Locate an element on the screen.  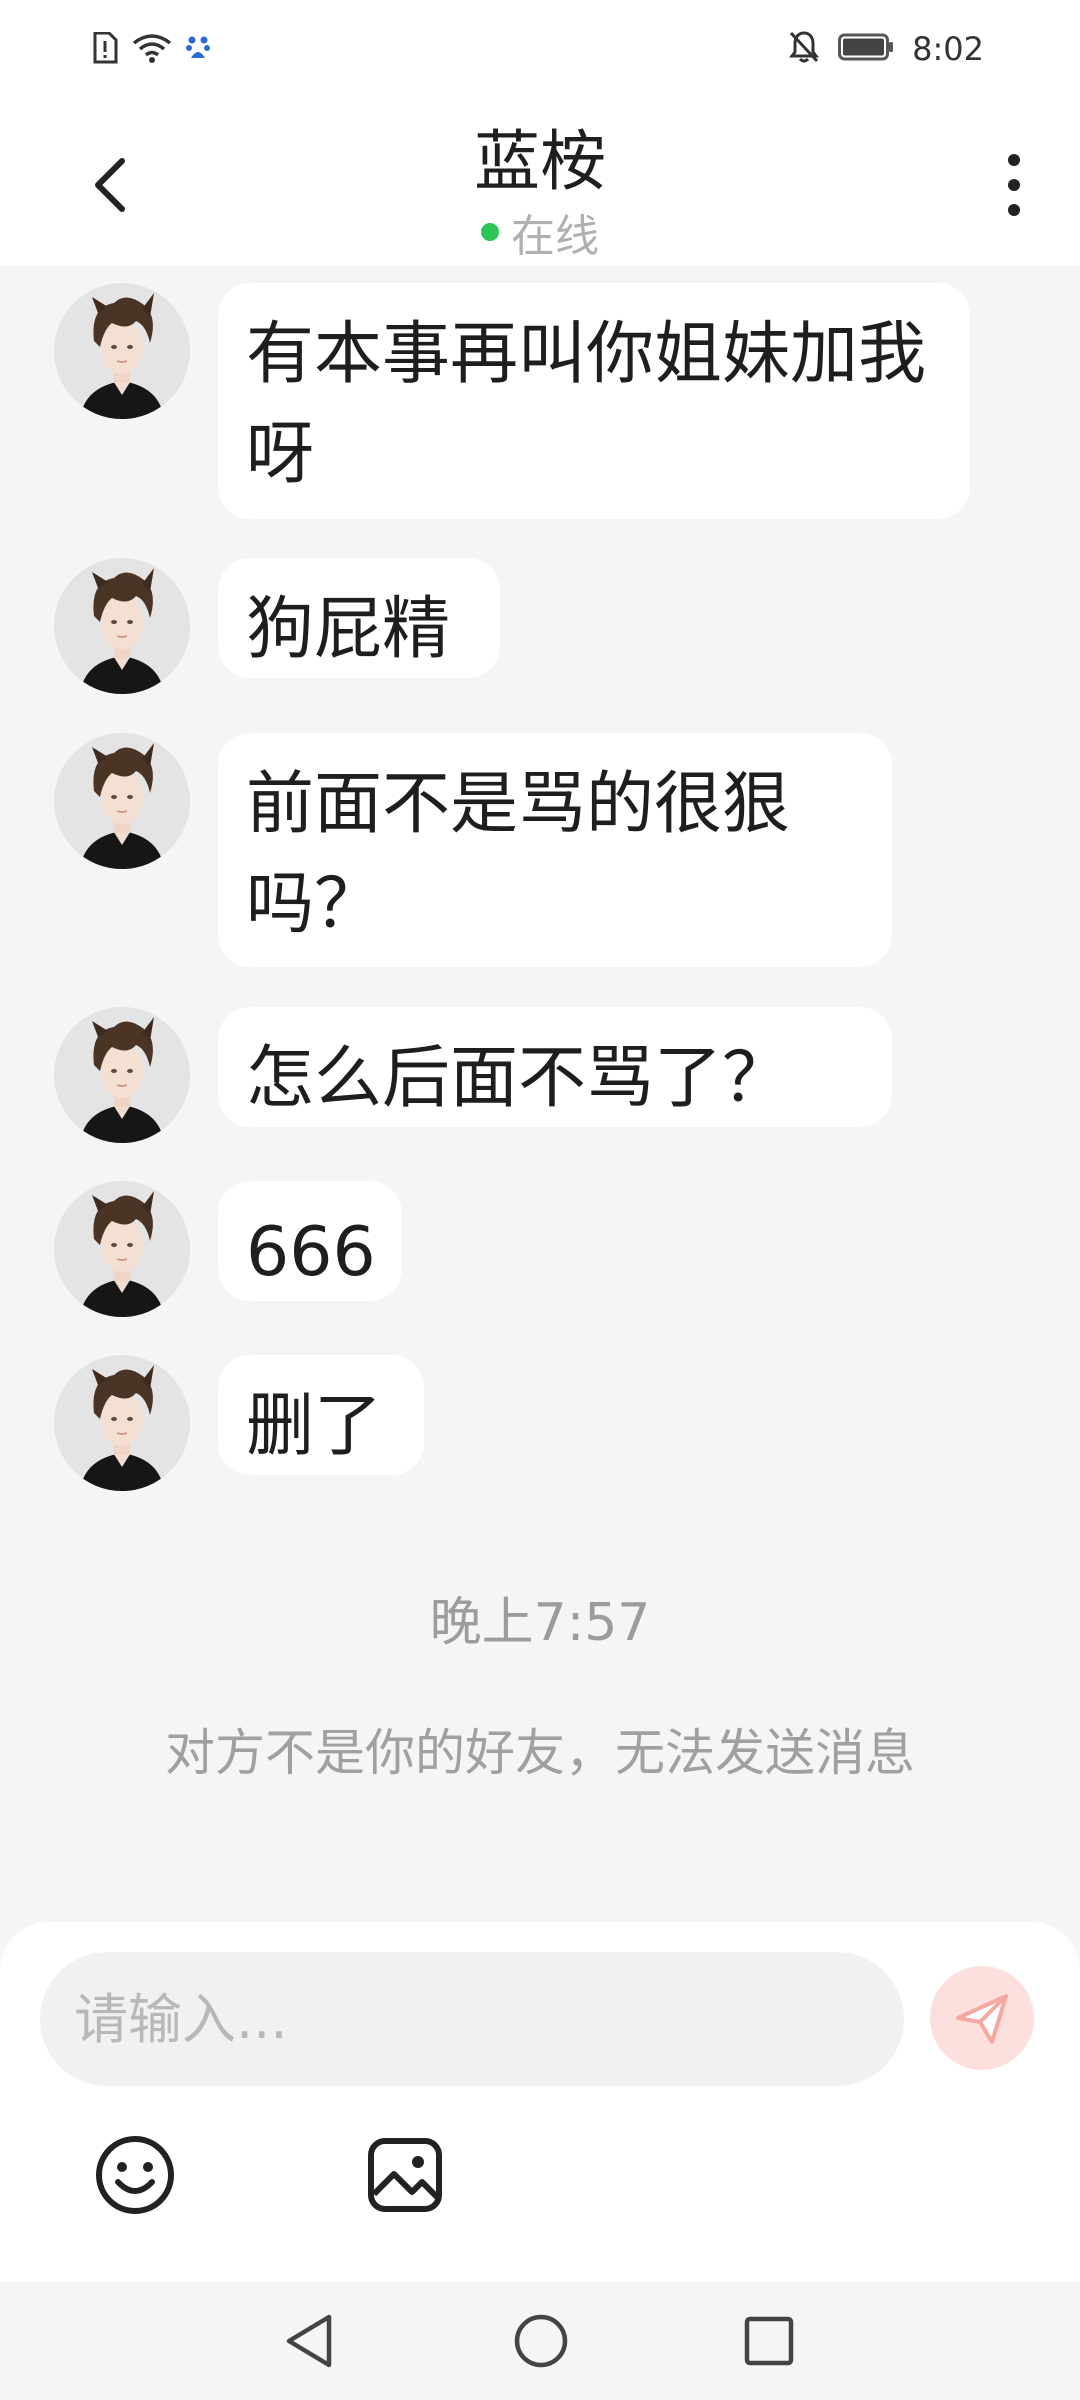
contact-name: 蓝桉 is located at coordinates (540, 161).